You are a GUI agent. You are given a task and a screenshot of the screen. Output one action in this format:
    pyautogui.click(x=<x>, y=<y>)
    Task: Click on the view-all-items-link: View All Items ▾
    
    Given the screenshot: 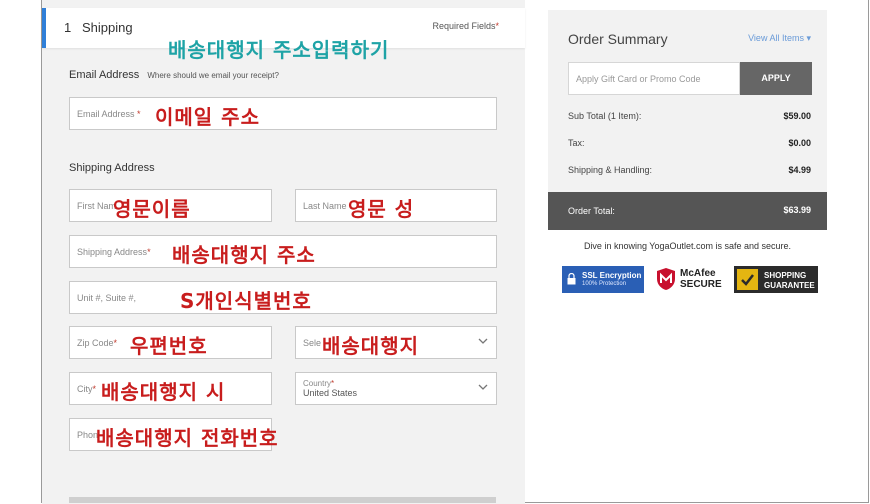 What is the action you would take?
    pyautogui.click(x=779, y=38)
    